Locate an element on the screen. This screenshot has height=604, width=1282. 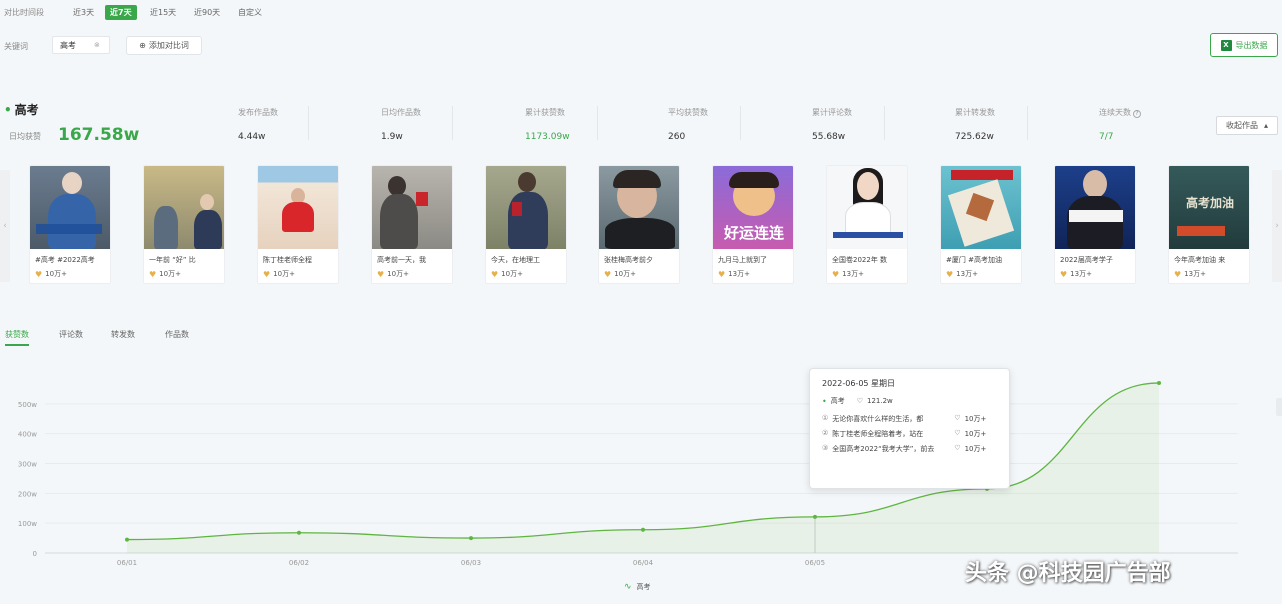
y-tick-label: 200w is located at coordinates (27, 494).